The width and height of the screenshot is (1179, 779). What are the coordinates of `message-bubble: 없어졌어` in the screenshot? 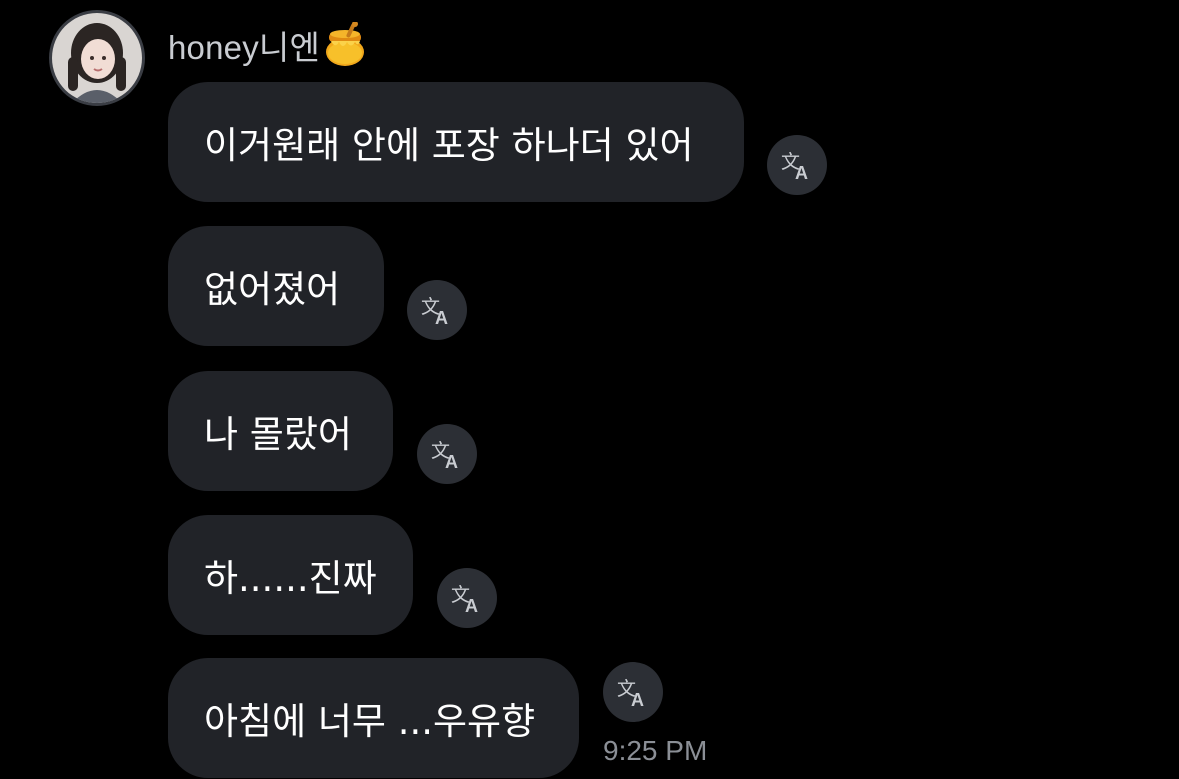 It's located at (276, 286).